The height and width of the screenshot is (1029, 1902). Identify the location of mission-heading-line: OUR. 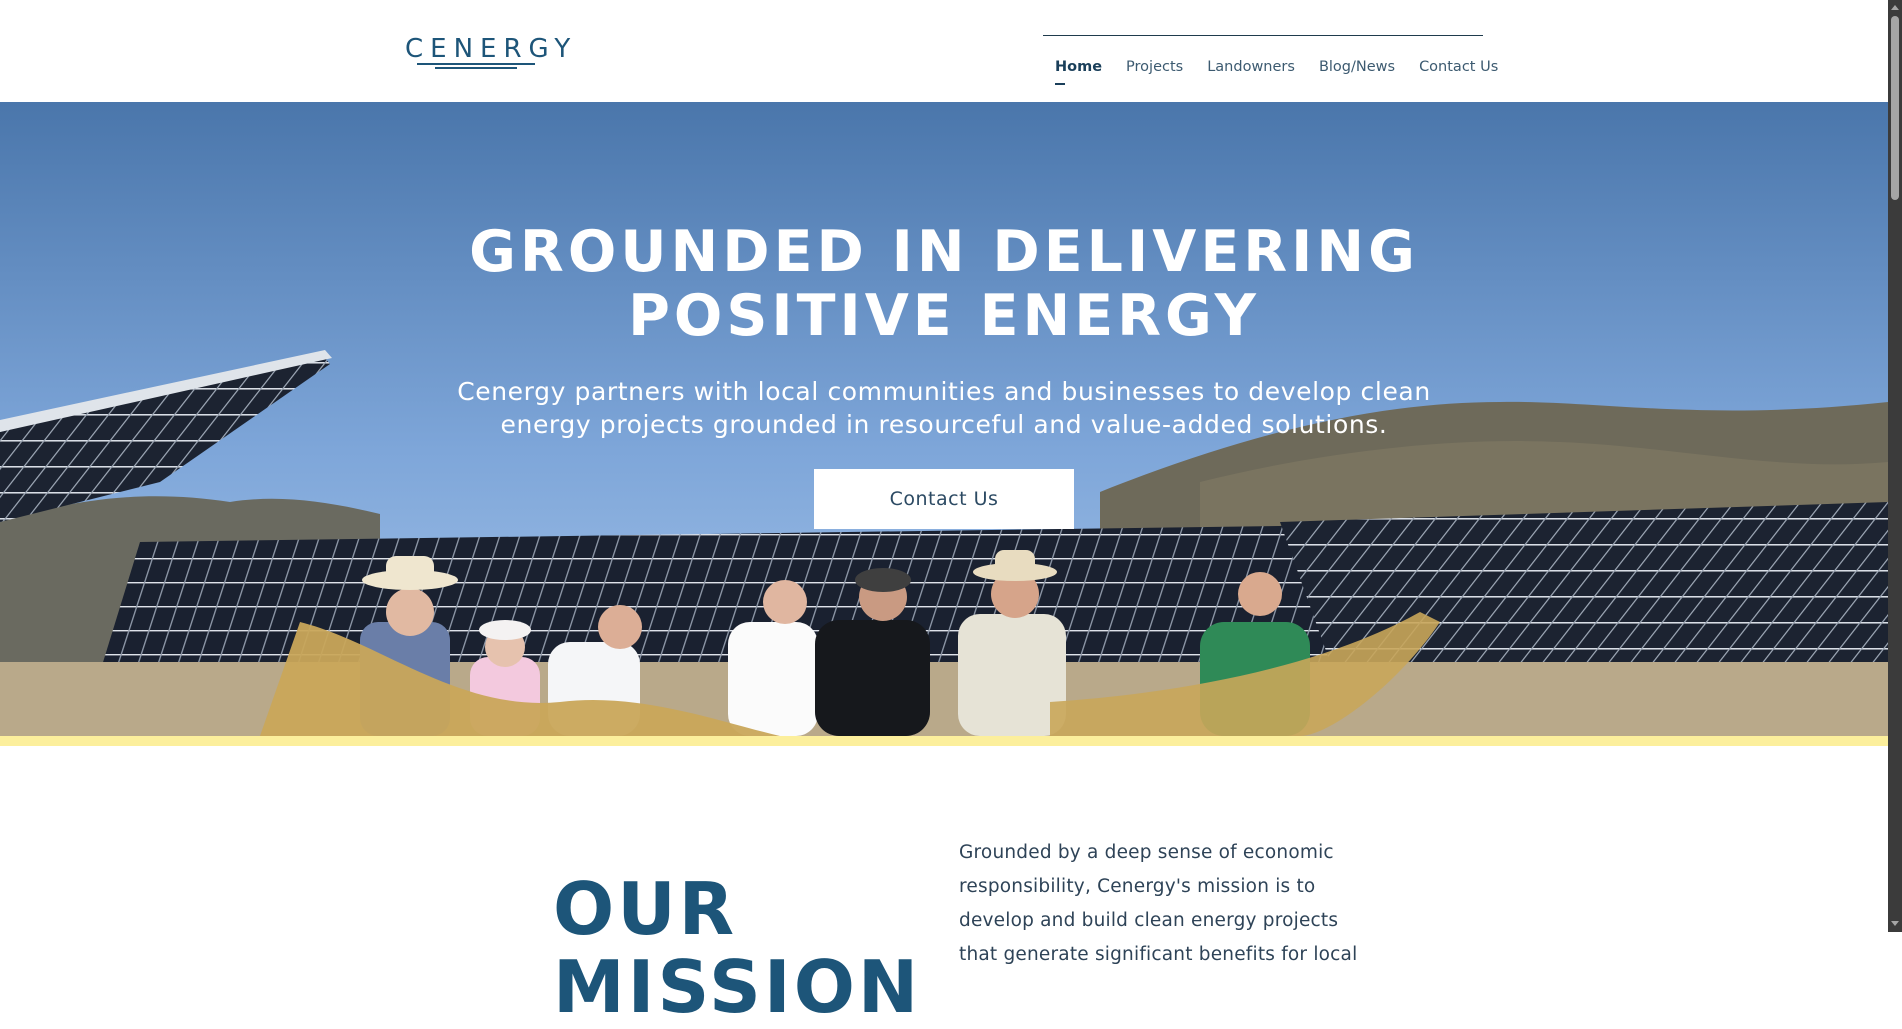
(645, 908).